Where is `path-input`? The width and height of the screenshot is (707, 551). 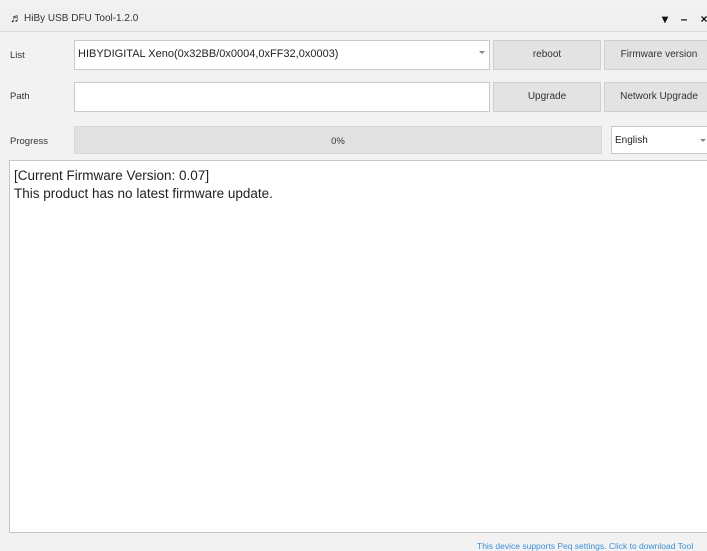
path-input is located at coordinates (282, 97).